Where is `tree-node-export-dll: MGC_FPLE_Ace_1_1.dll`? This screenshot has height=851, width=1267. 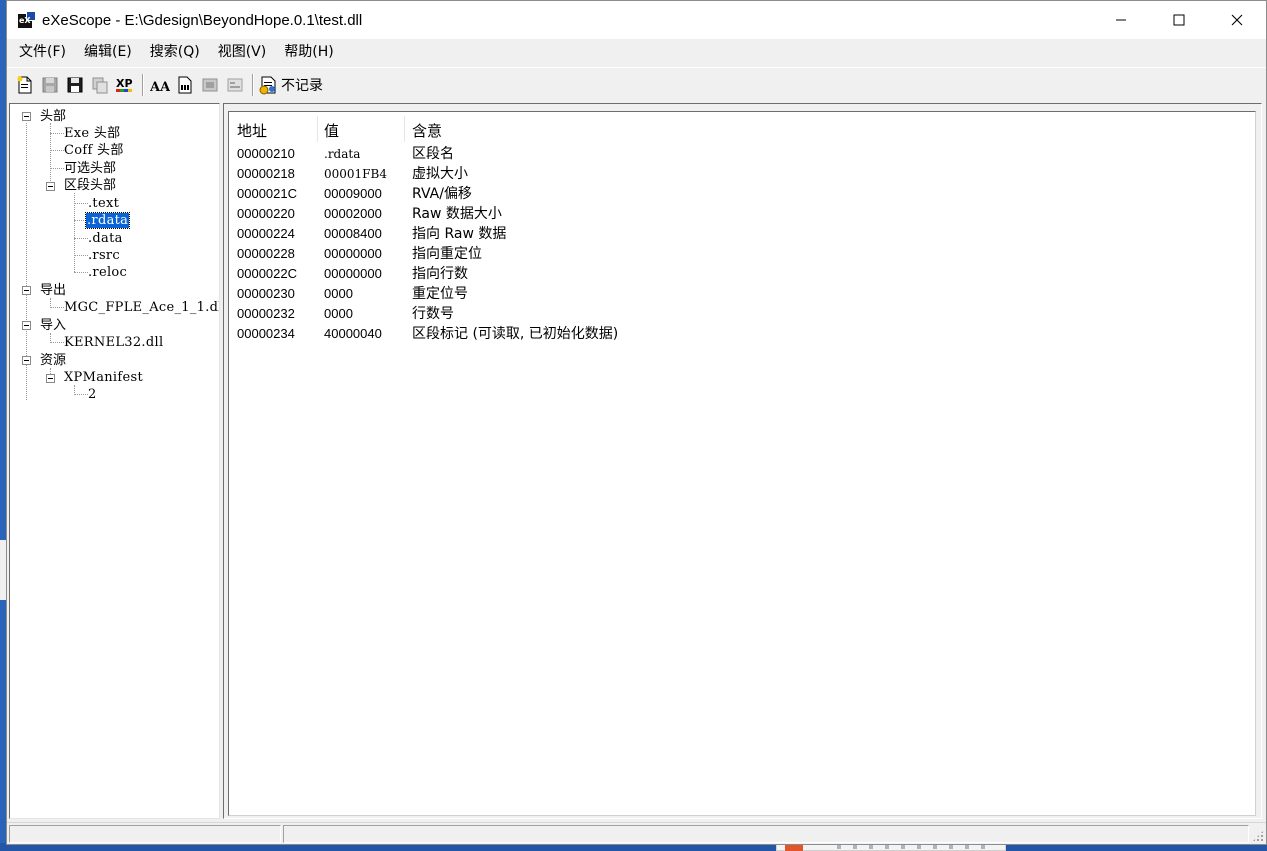 tree-node-export-dll: MGC_FPLE_Ace_1_1.dll is located at coordinates (141, 307).